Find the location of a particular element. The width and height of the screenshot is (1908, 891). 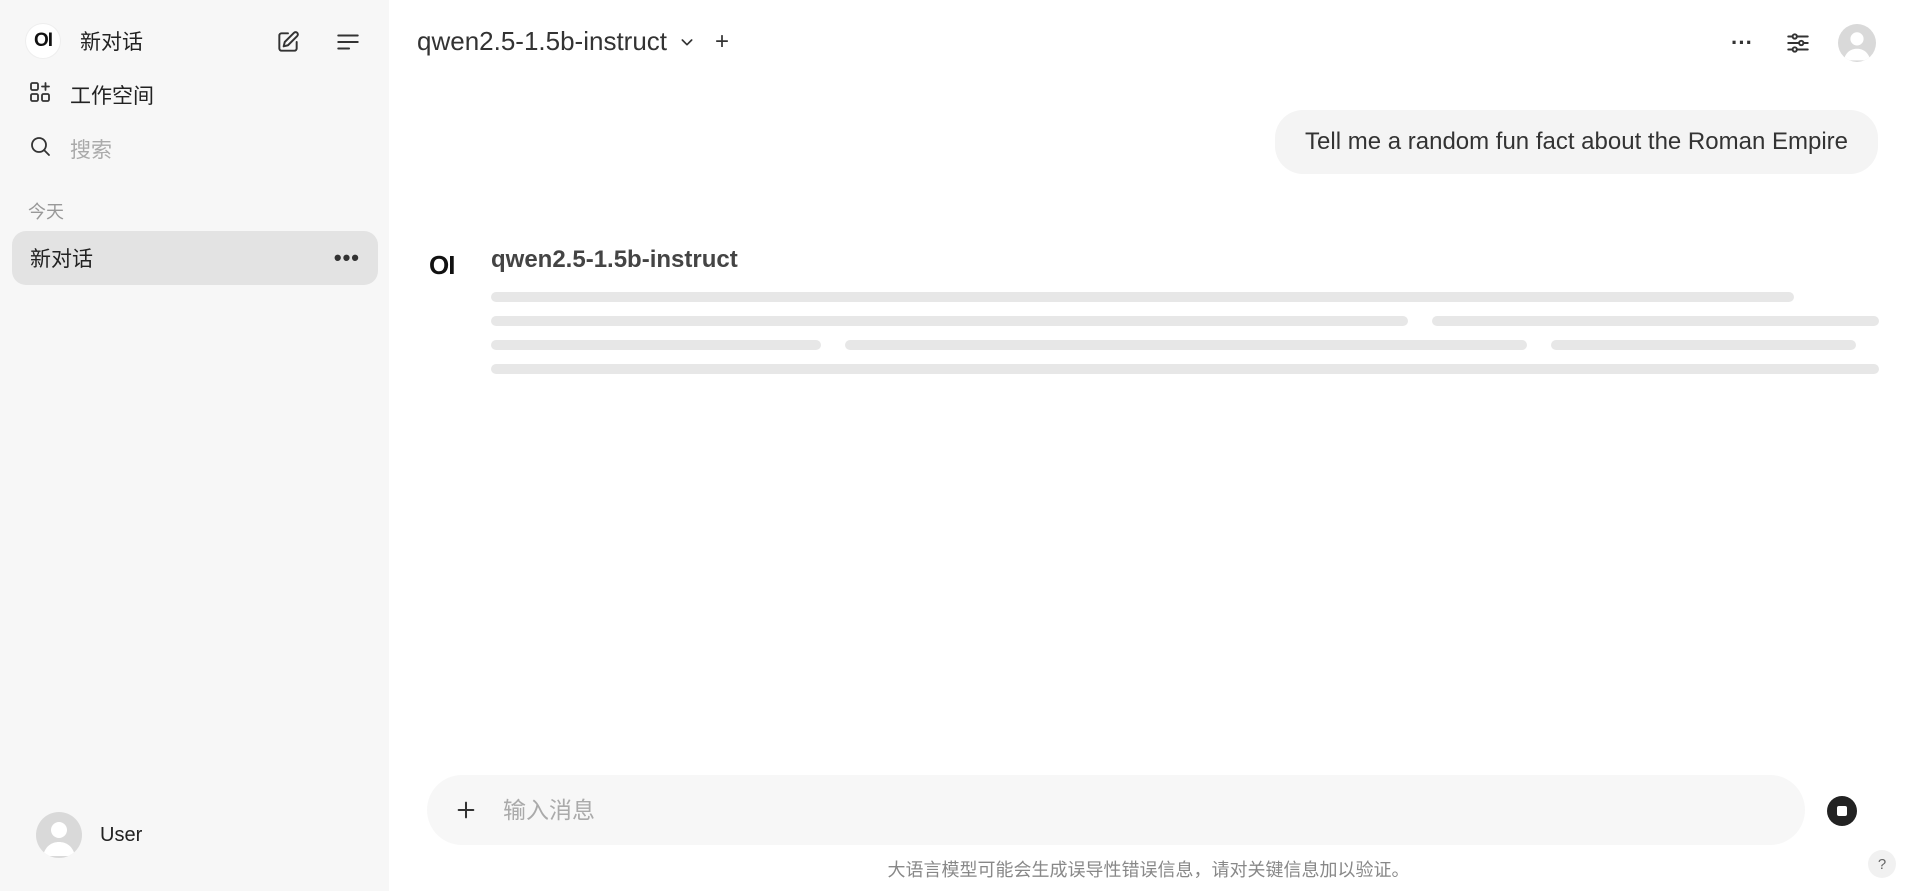

avatar is located at coordinates (59, 835).